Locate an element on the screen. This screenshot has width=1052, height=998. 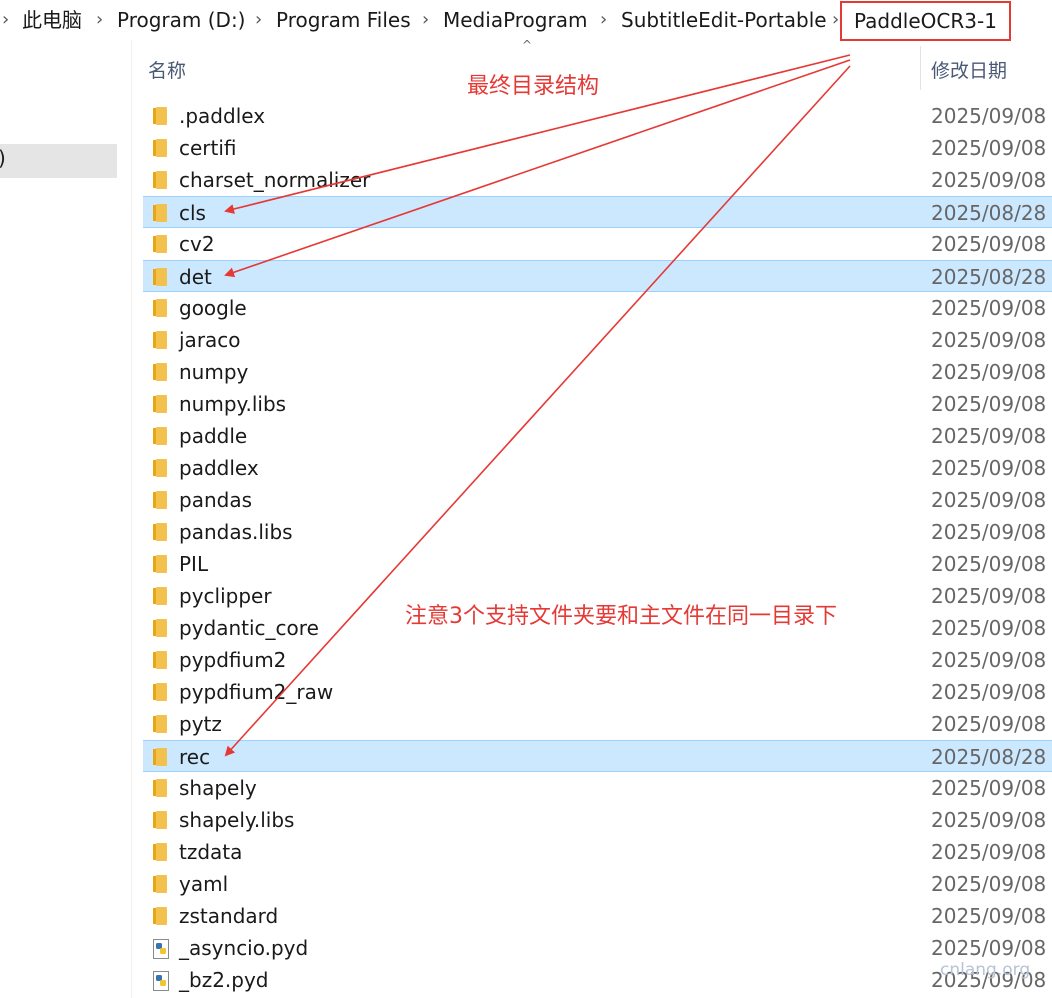
annotation-title: 最终目录结构 is located at coordinates (533, 86).